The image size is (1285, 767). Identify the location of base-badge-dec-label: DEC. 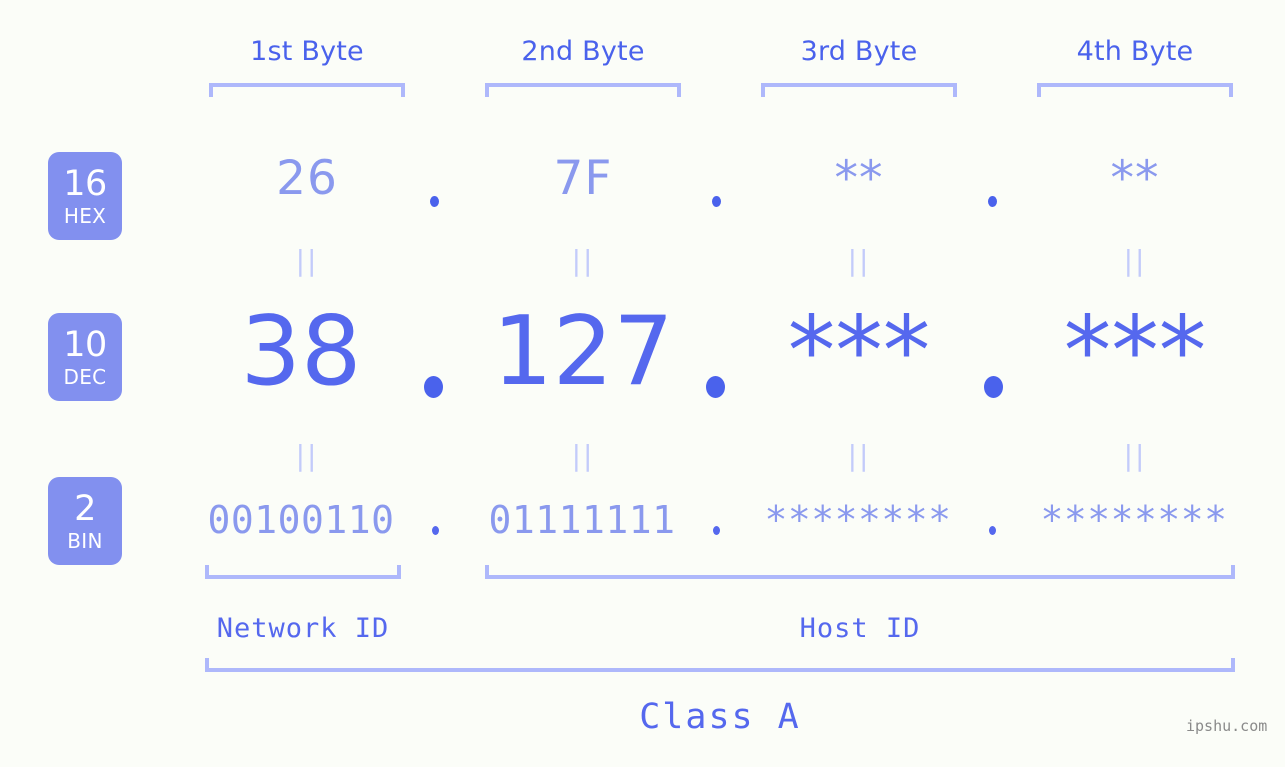
(85, 376).